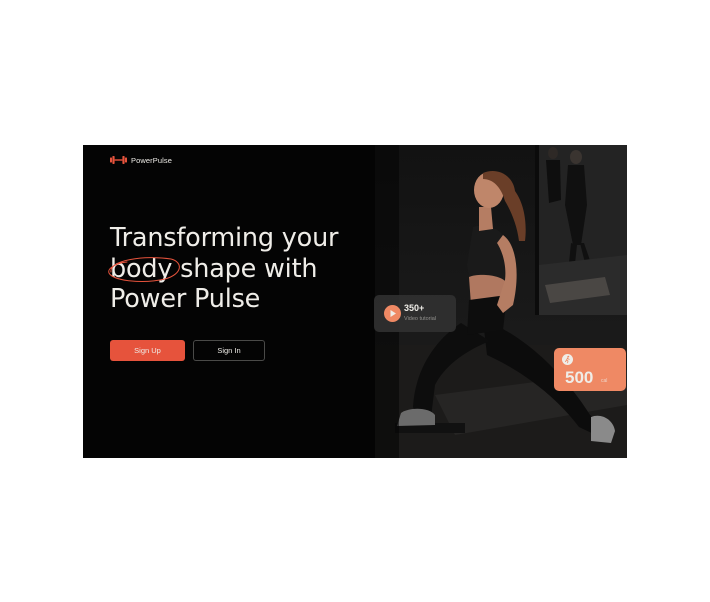 The image size is (710, 602). Describe the element at coordinates (415, 313) in the screenshot. I see `video-tutorial-badge: 350+ Video tutorial` at that location.